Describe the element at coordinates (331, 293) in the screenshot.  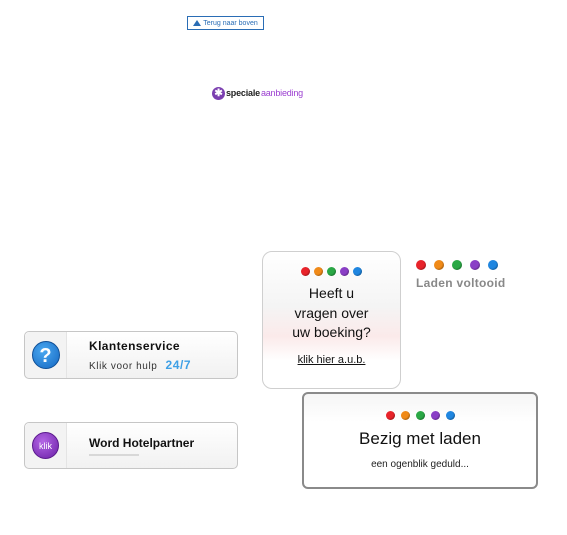
I see `help-line-1: Heeft u` at that location.